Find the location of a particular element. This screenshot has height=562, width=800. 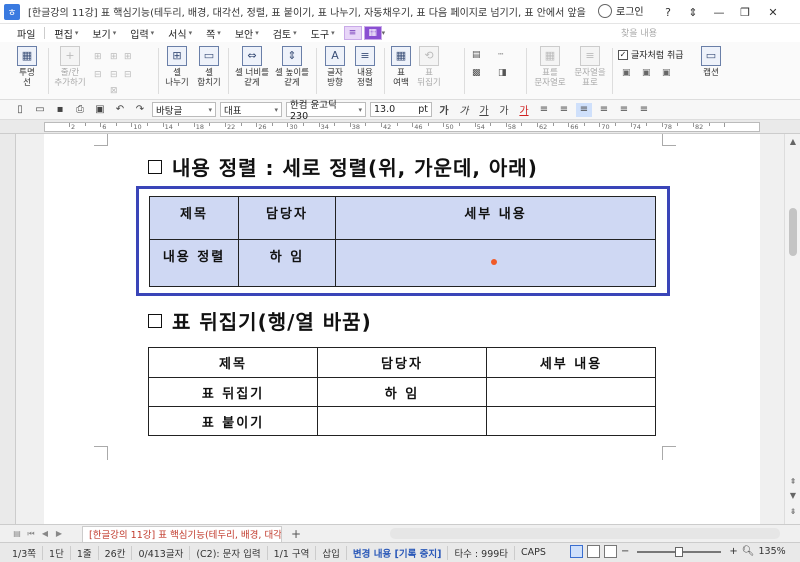

tab-next-icon: ▶ is located at coordinates (59, 533).